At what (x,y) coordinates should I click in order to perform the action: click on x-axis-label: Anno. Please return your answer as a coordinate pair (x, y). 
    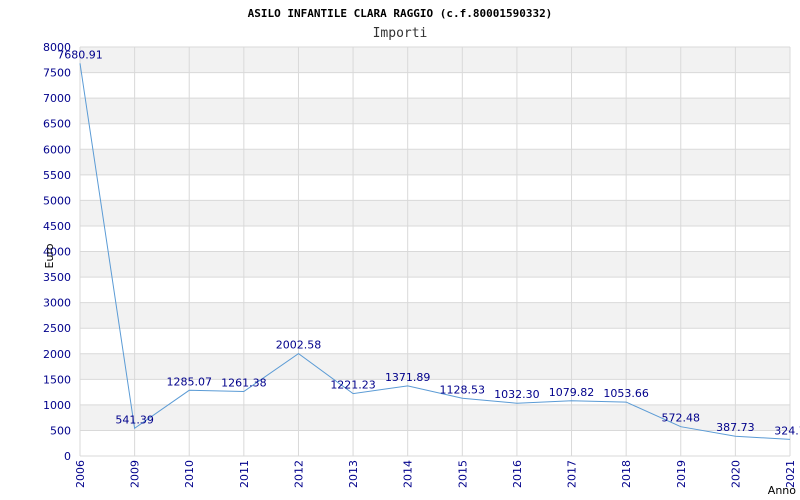
    Looking at the image, I should click on (782, 490).